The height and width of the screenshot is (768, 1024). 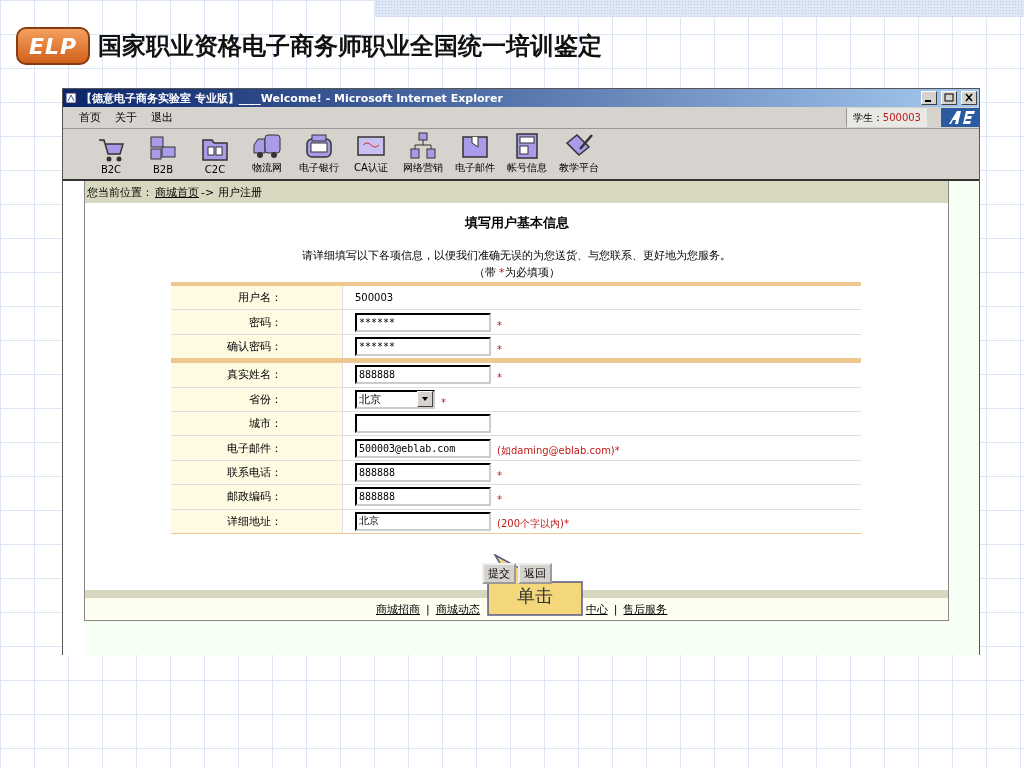 I want to click on logo-icon, so click(x=960, y=117).